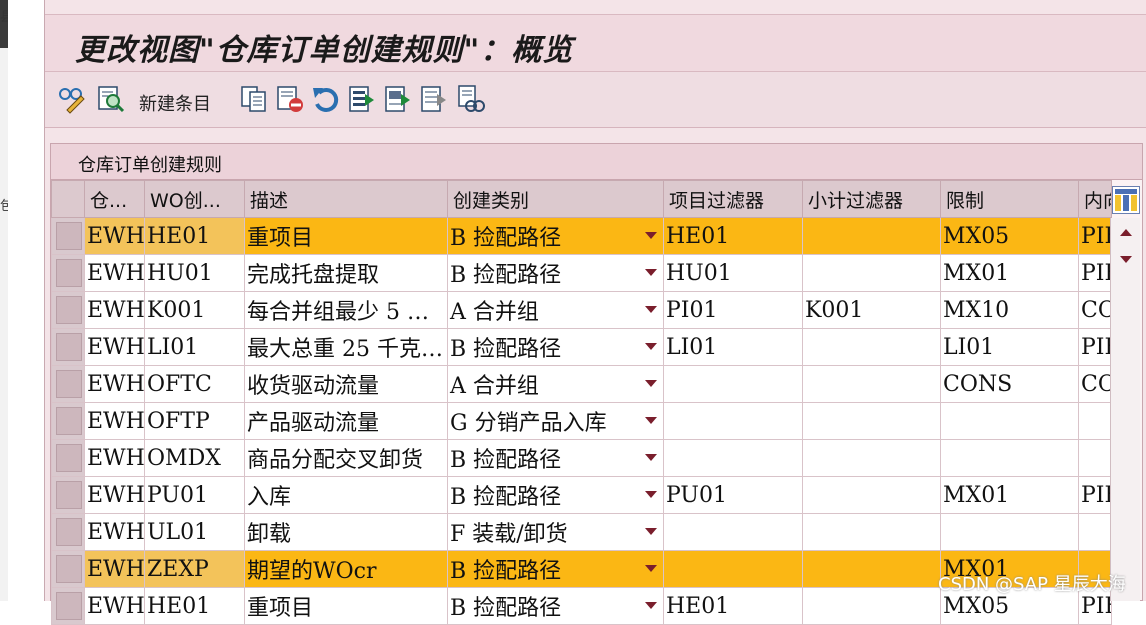 This screenshot has width=1146, height=625. What do you see at coordinates (68, 199) in the screenshot?
I see `select-all-column-header` at bounding box center [68, 199].